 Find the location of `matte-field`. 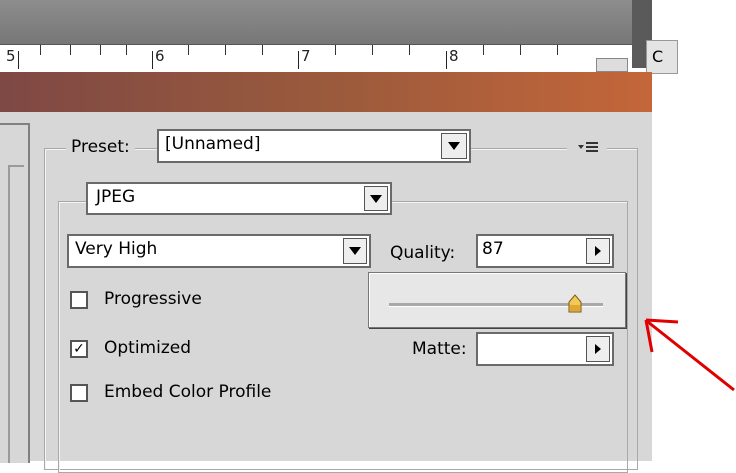

matte-field is located at coordinates (545, 349).